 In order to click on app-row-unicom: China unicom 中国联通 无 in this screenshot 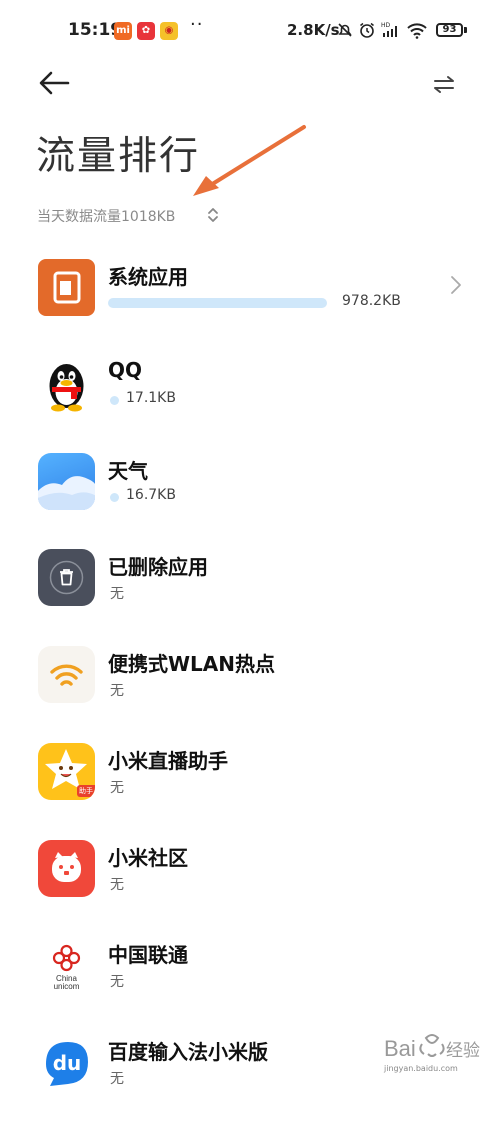, I will do `click(250, 983)`.